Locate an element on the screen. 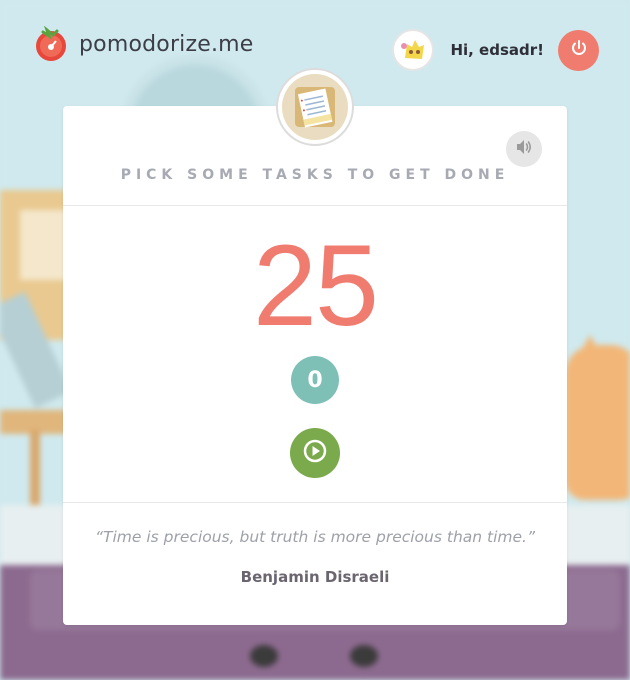  logo-text: pomodorize.me is located at coordinates (166, 44).